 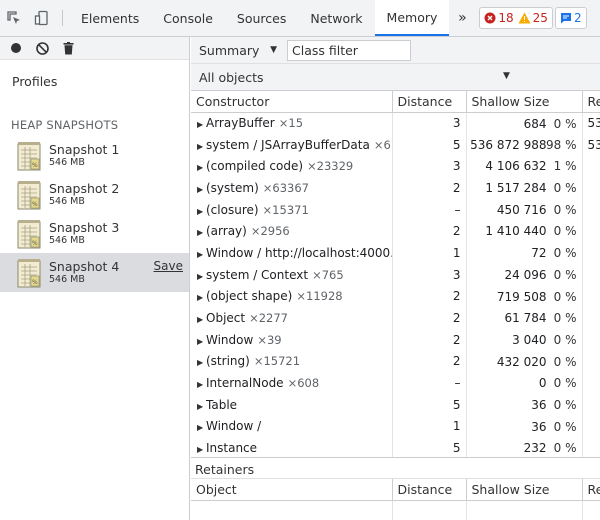 What do you see at coordinates (412, 18) in the screenshot?
I see `tab-memory: Memory` at bounding box center [412, 18].